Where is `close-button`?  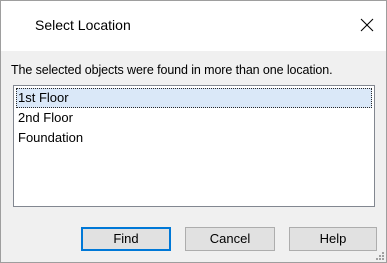 close-button is located at coordinates (367, 26).